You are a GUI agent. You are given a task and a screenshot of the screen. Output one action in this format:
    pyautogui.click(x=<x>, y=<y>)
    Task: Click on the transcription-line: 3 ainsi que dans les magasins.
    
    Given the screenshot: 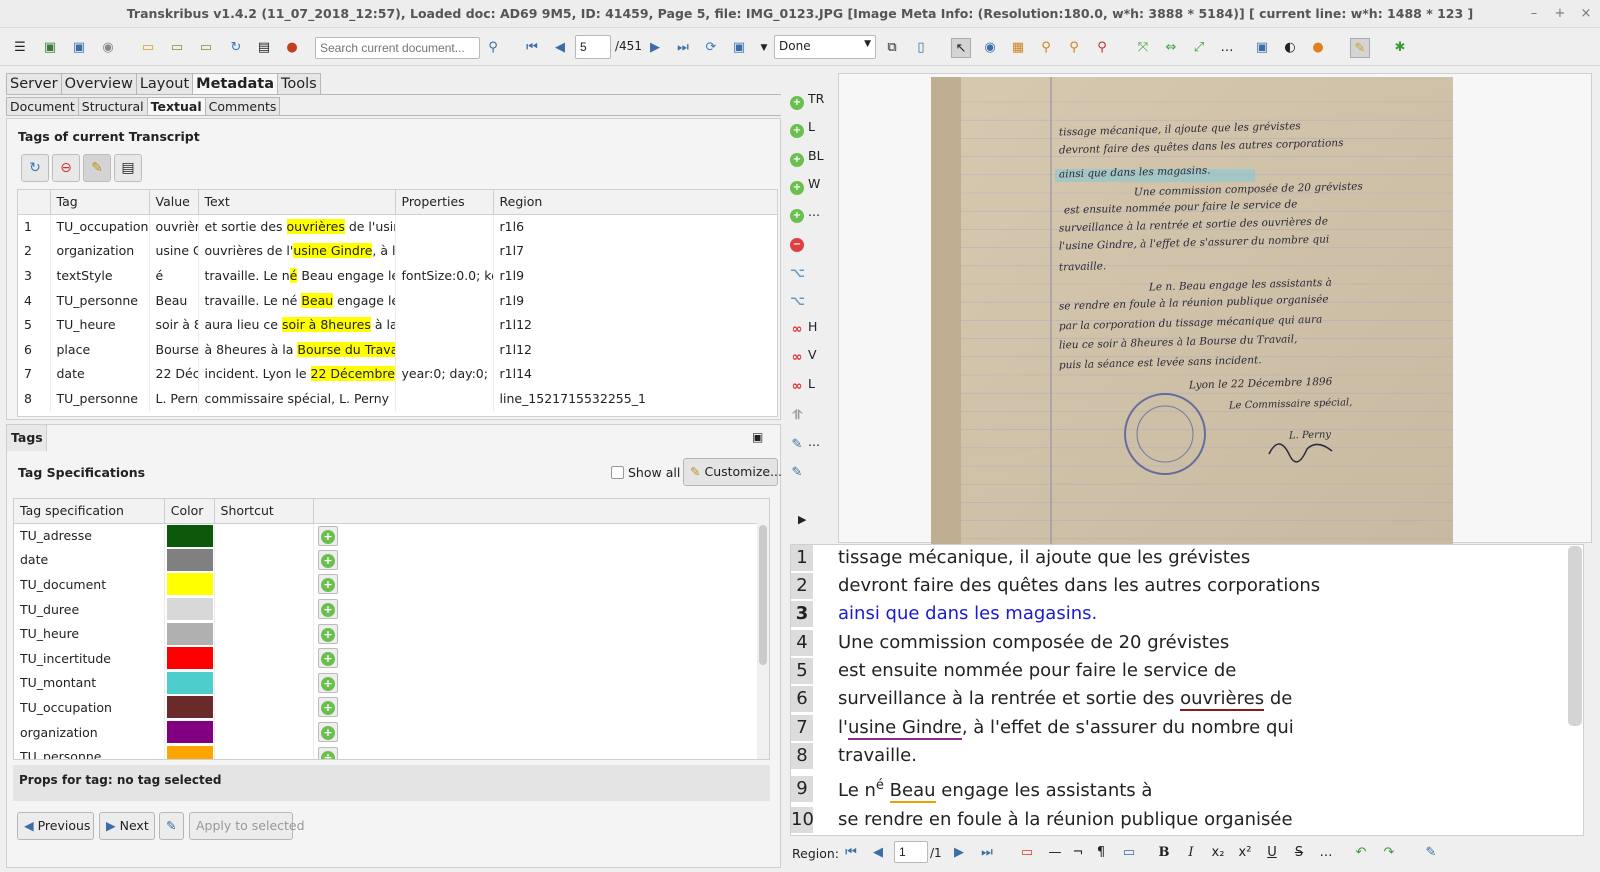 What is the action you would take?
    pyautogui.click(x=1181, y=615)
    